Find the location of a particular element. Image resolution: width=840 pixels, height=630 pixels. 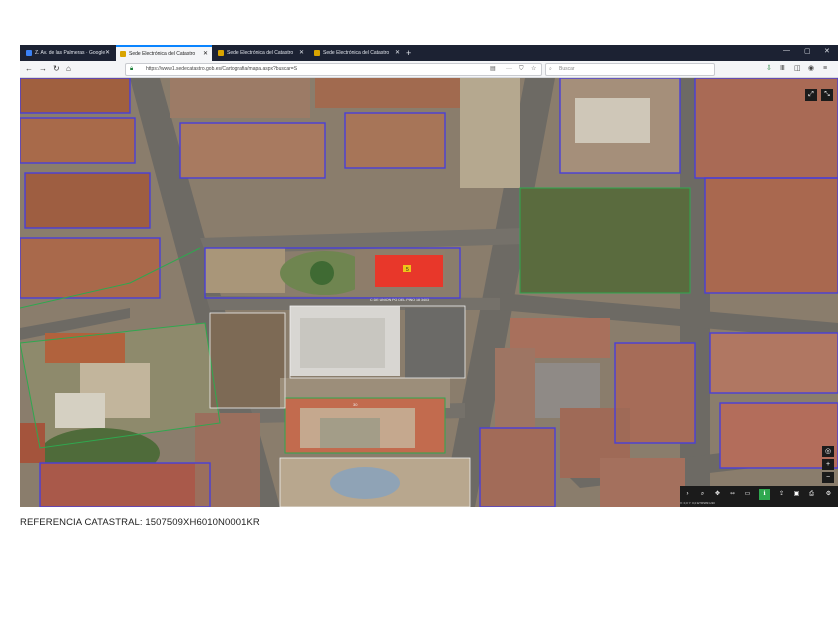

tab-label: Z. Av. de las Palmeras · Google is located at coordinates (70, 53).